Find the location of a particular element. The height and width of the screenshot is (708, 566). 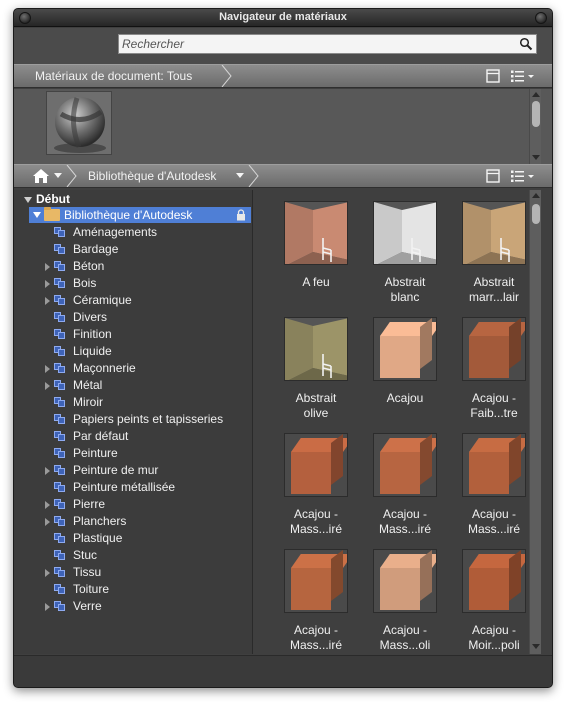

material-tile: A feu is located at coordinates (316, 255).